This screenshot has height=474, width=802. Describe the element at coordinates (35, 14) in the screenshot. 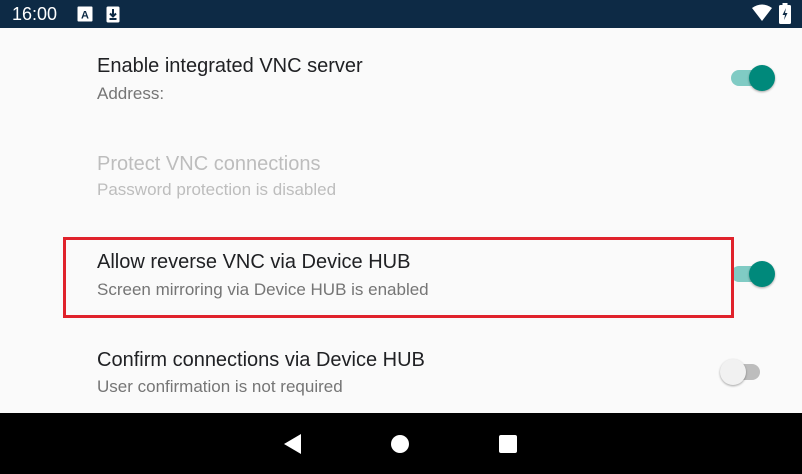

I see `status-time: 16:00` at that location.